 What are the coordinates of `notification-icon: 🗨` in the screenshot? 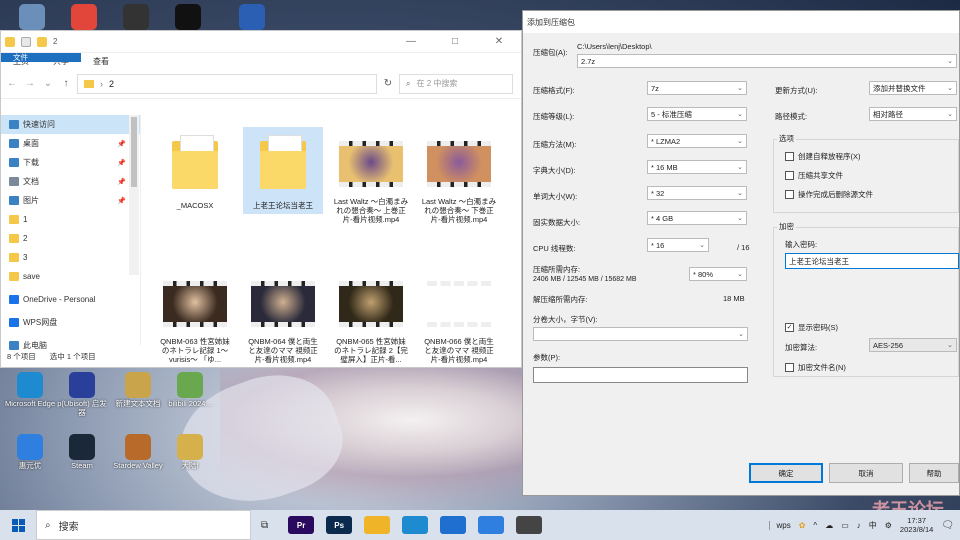 It's located at (947, 525).